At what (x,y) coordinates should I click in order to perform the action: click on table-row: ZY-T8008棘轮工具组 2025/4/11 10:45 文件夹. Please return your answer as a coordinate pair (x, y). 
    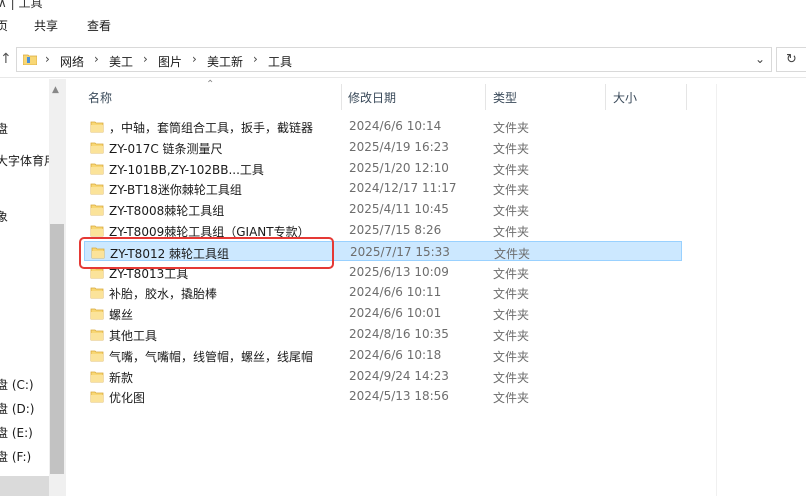
    Looking at the image, I should click on (383, 209).